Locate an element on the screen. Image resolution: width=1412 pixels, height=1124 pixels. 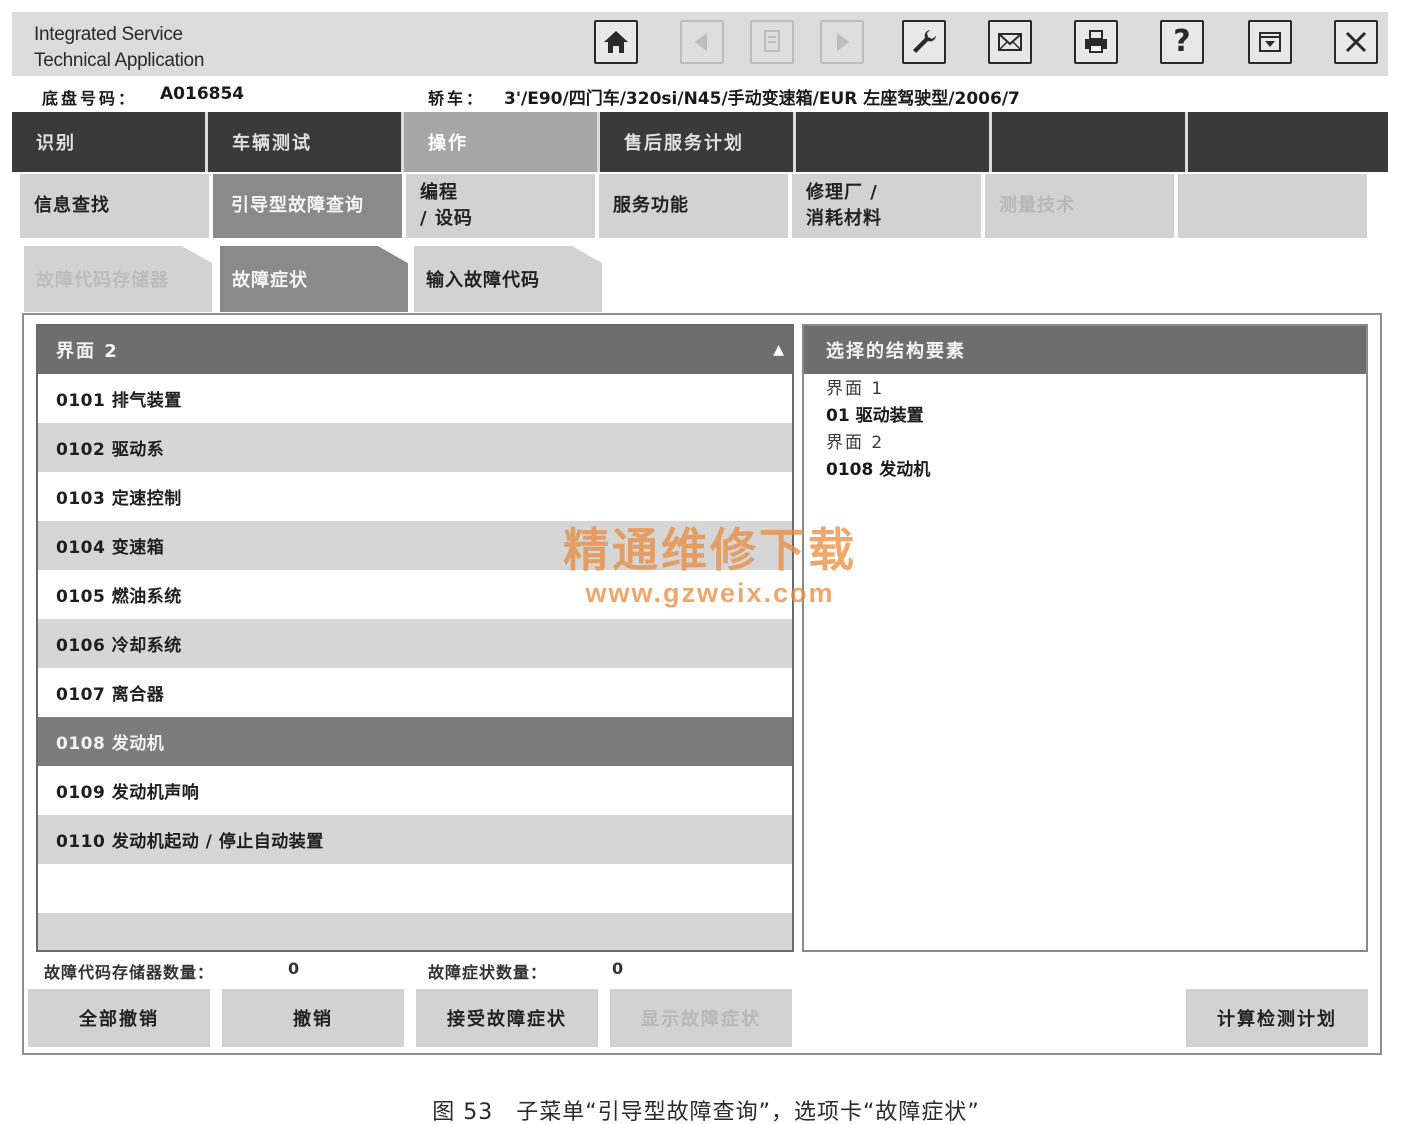
title-bar: Integrated Service Technical Application is located at coordinates (700, 44).